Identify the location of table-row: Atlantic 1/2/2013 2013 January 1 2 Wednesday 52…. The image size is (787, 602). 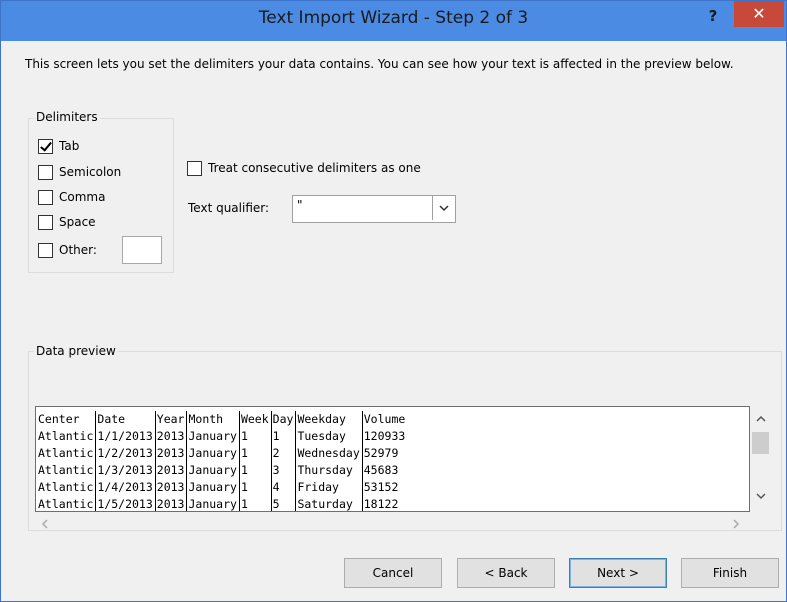
(222, 453).